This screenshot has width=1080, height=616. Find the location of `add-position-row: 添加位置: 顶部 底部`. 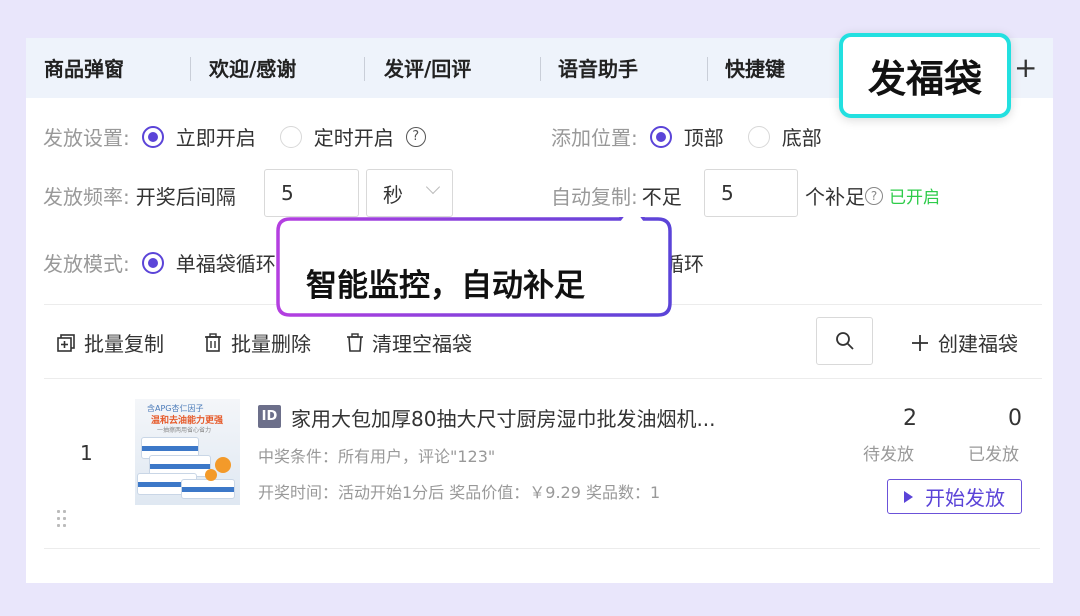

add-position-row: 添加位置: 顶部 底部 is located at coordinates (686, 136).